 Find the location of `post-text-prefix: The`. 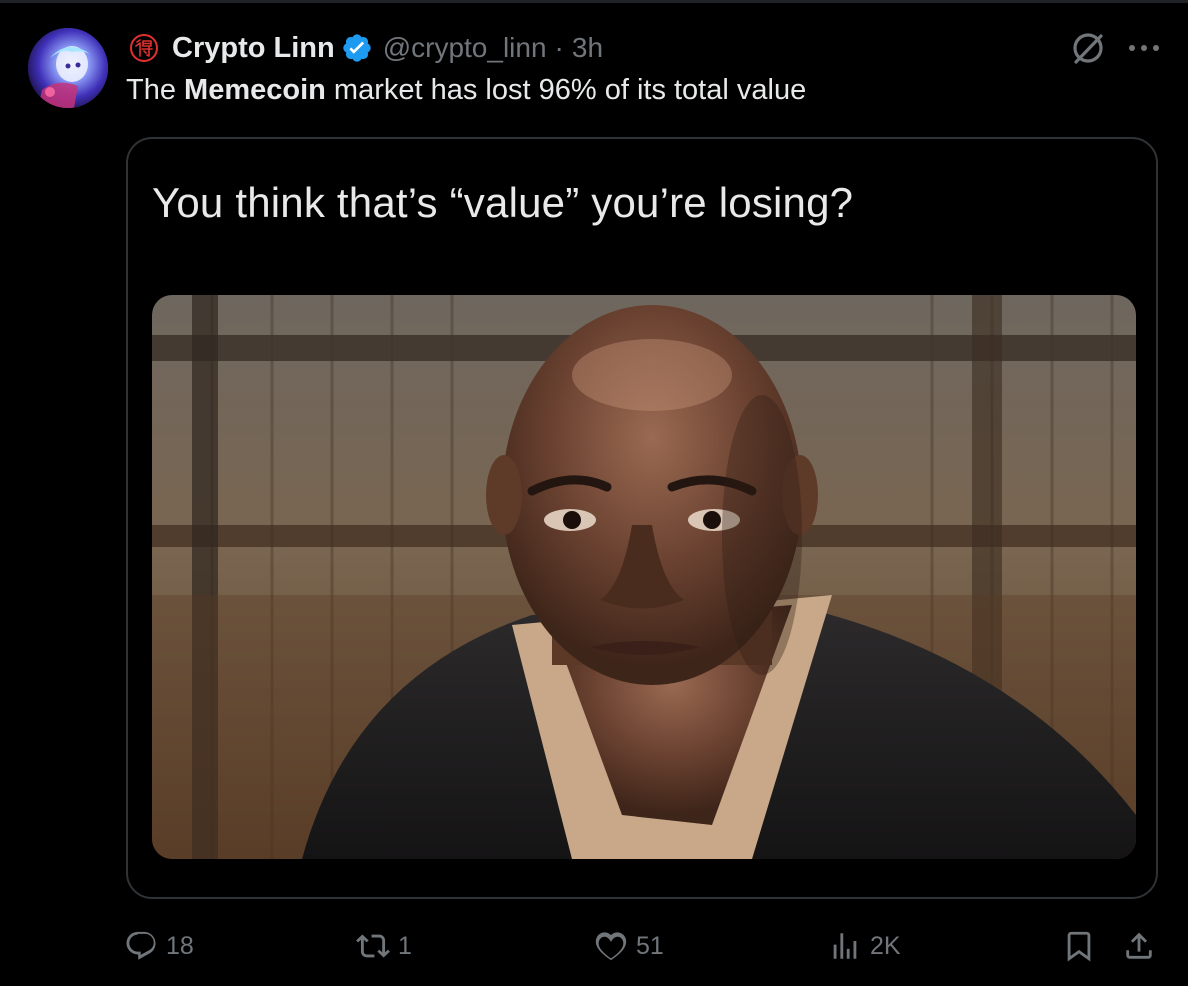

post-text-prefix: The is located at coordinates (155, 90).